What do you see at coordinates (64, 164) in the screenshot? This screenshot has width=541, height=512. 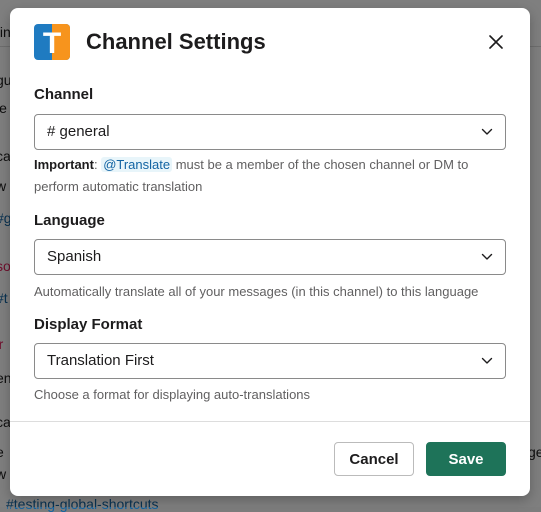 I see `important-label: Important` at bounding box center [64, 164].